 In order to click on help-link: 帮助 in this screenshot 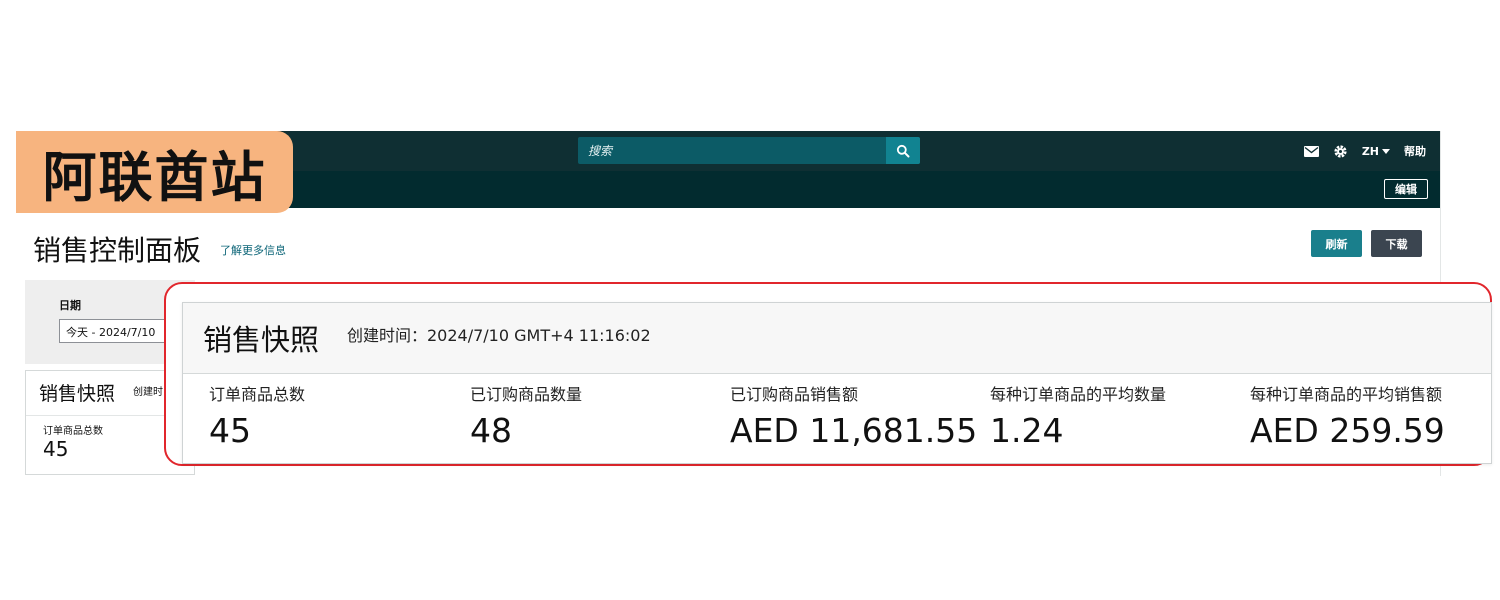, I will do `click(1415, 151)`.